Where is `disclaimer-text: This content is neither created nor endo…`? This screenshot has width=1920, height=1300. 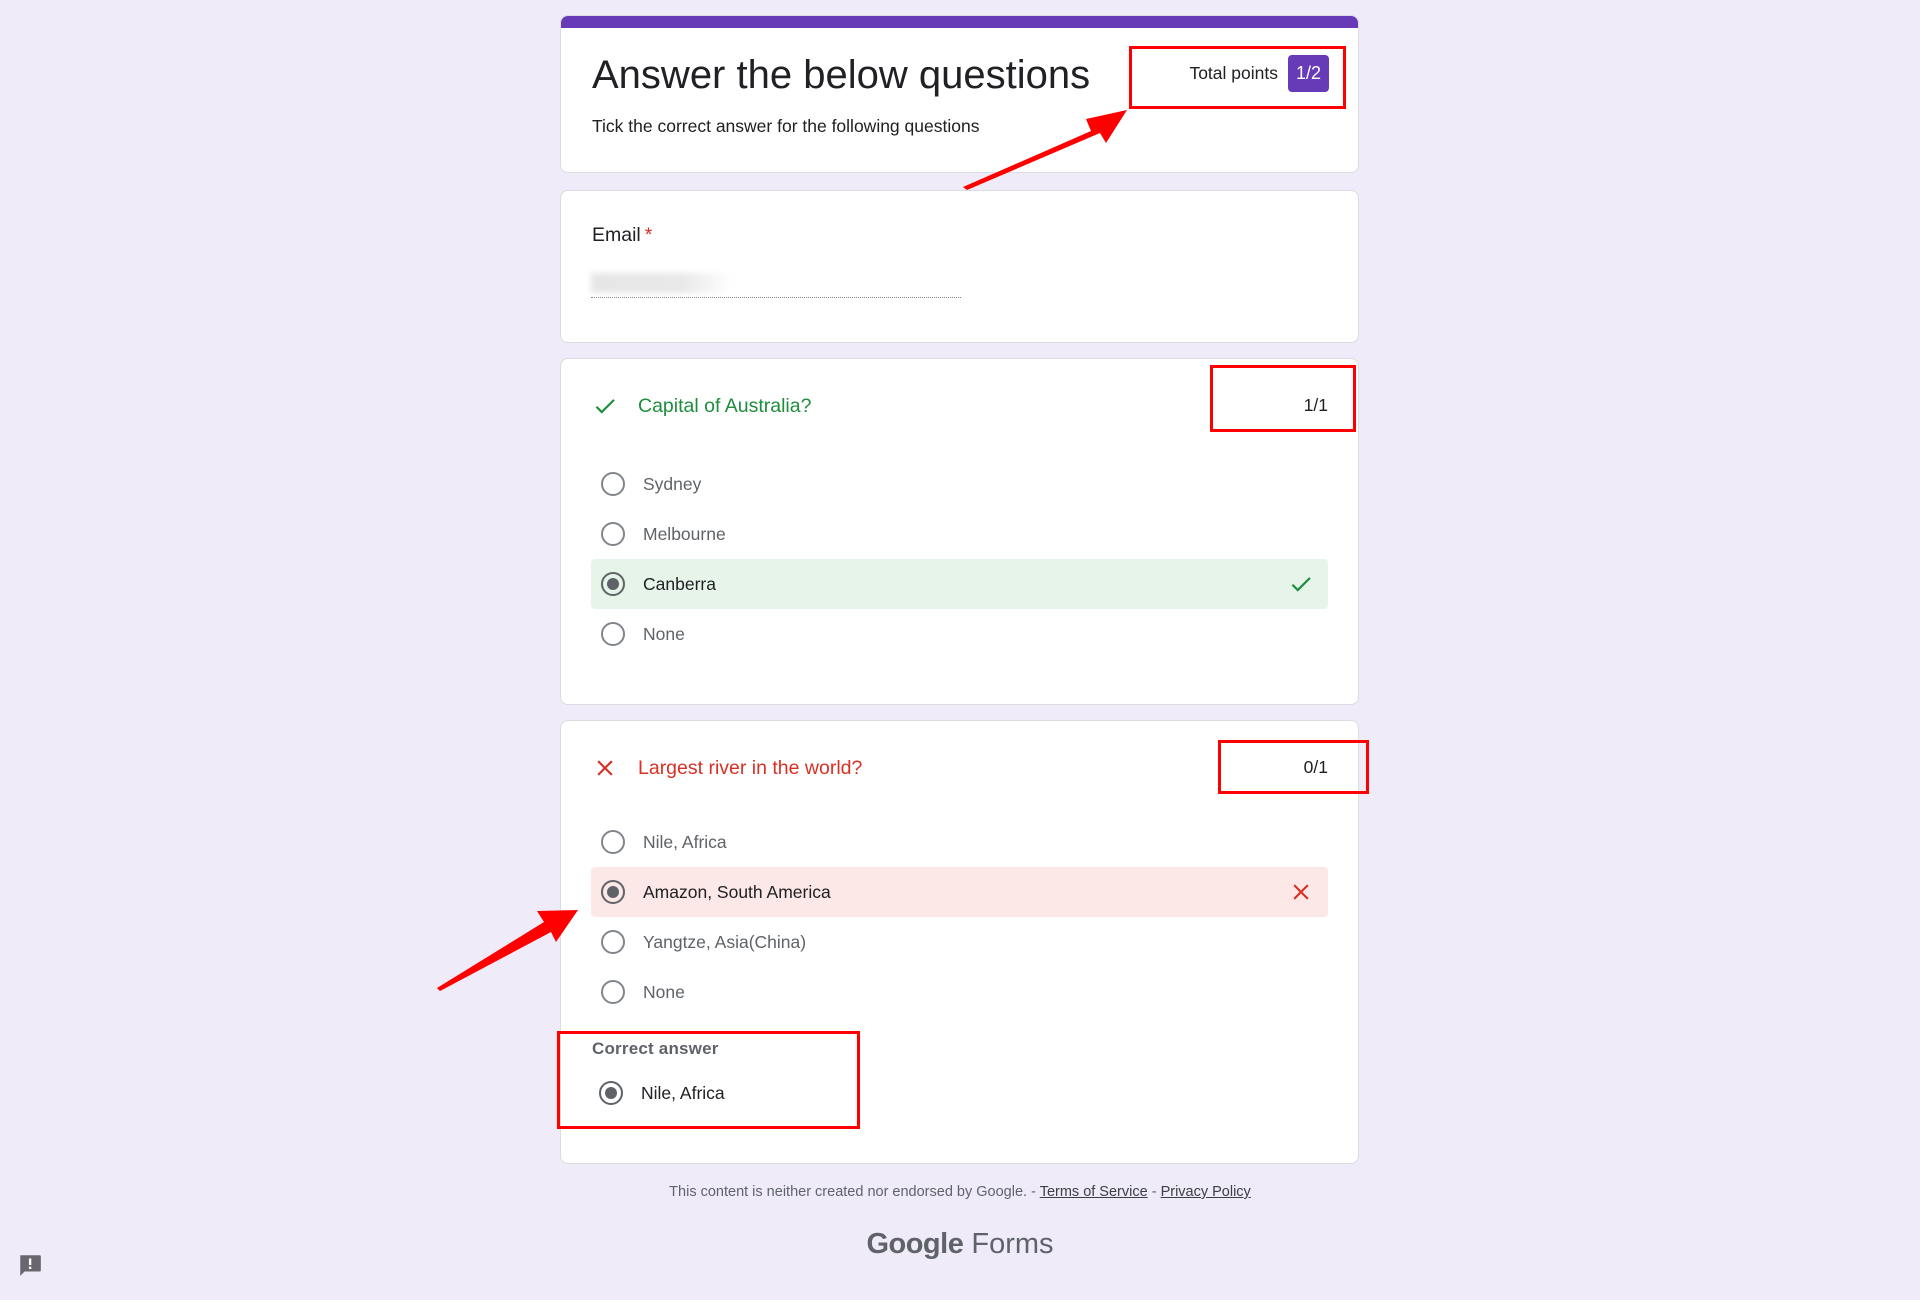
disclaimer-text: This content is neither created nor endo… is located at coordinates (854, 1192).